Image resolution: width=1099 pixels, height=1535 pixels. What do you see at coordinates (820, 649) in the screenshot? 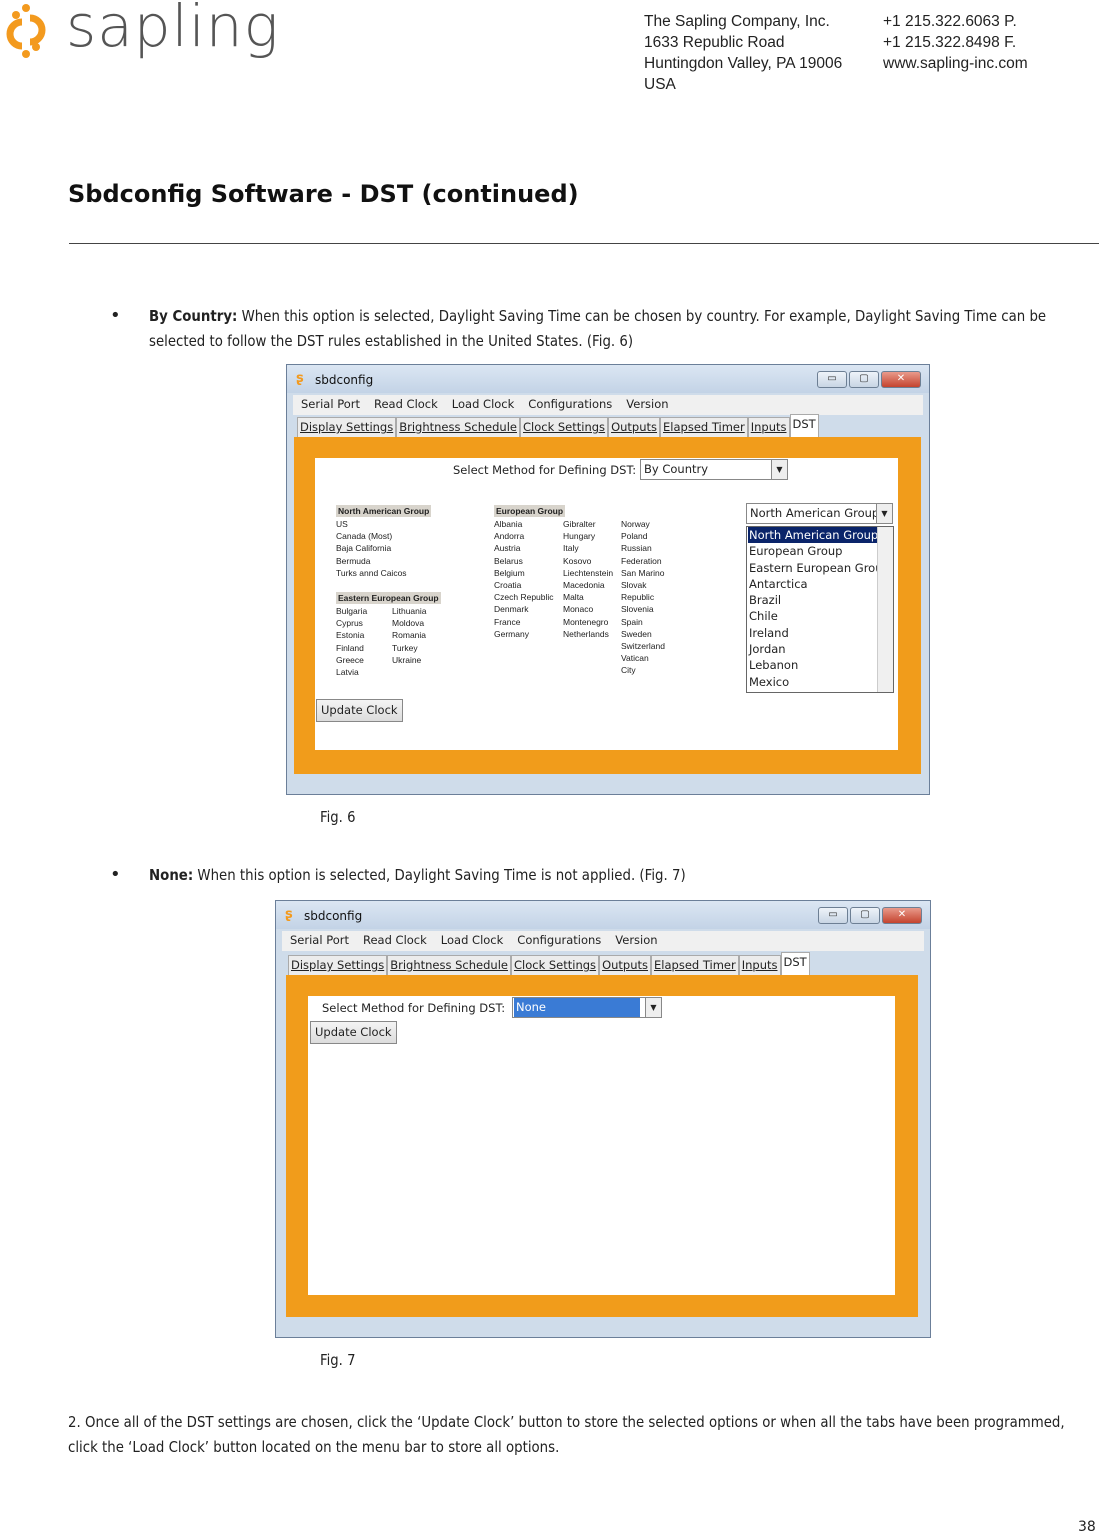
I see `list-item: Jordan` at bounding box center [820, 649].